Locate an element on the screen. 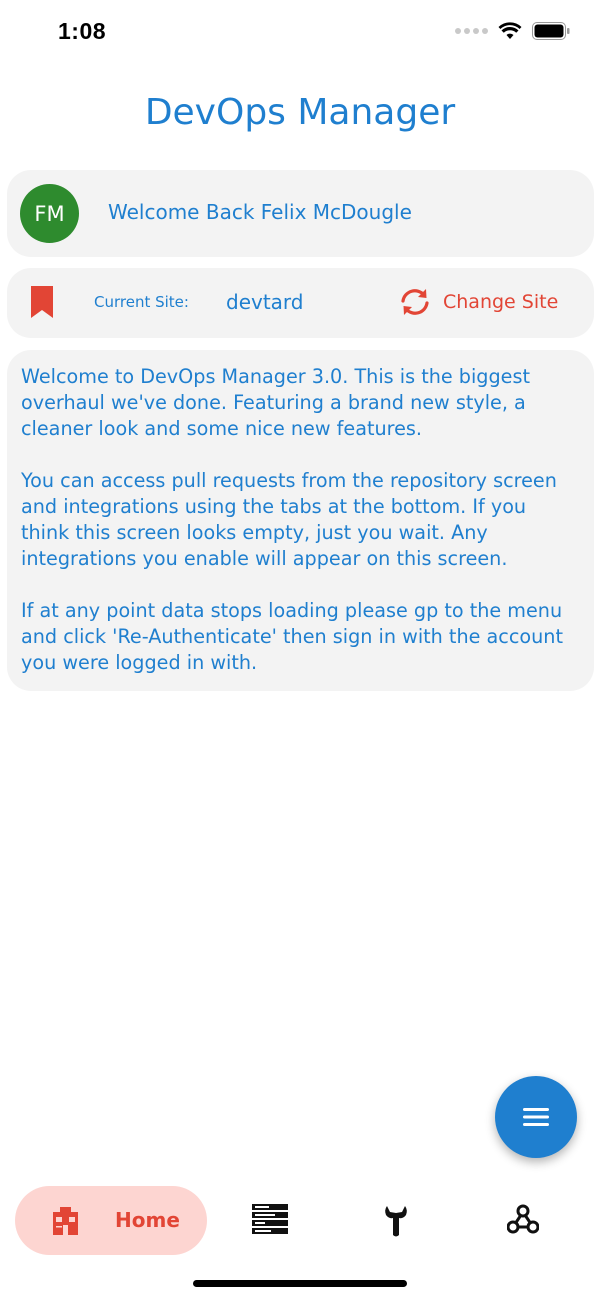  status-bar: 1:08 is located at coordinates (300, 33).